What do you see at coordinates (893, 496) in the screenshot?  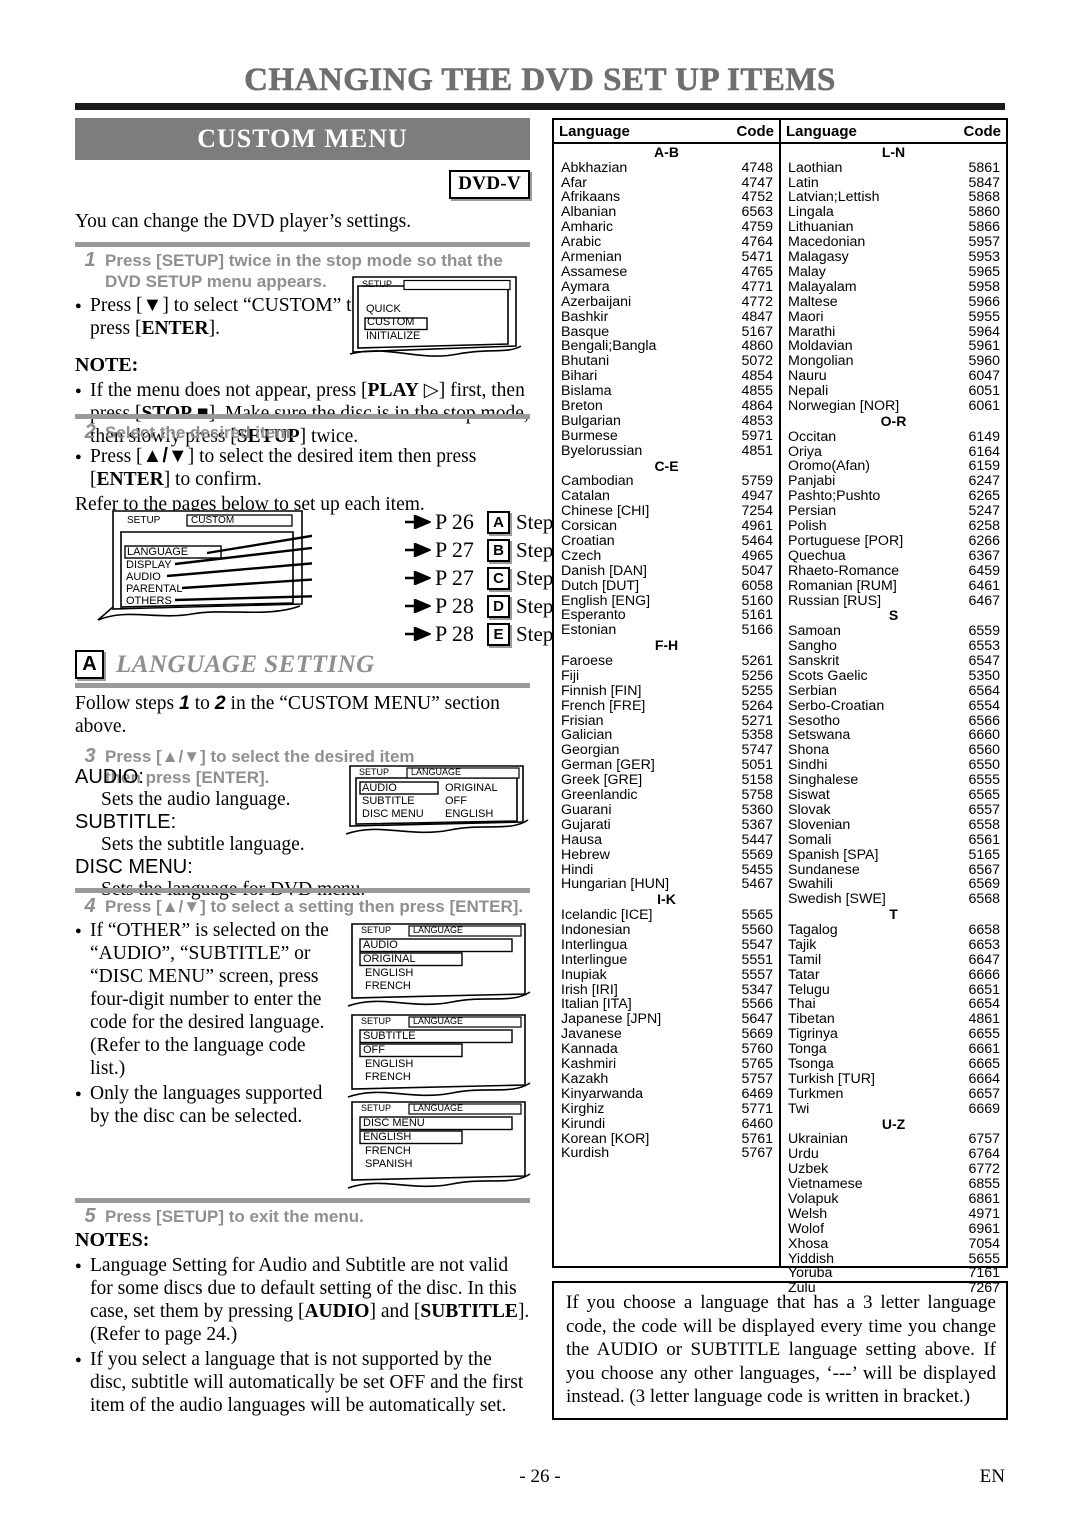 I see `table-row: Pashto;Pushto 6265` at bounding box center [893, 496].